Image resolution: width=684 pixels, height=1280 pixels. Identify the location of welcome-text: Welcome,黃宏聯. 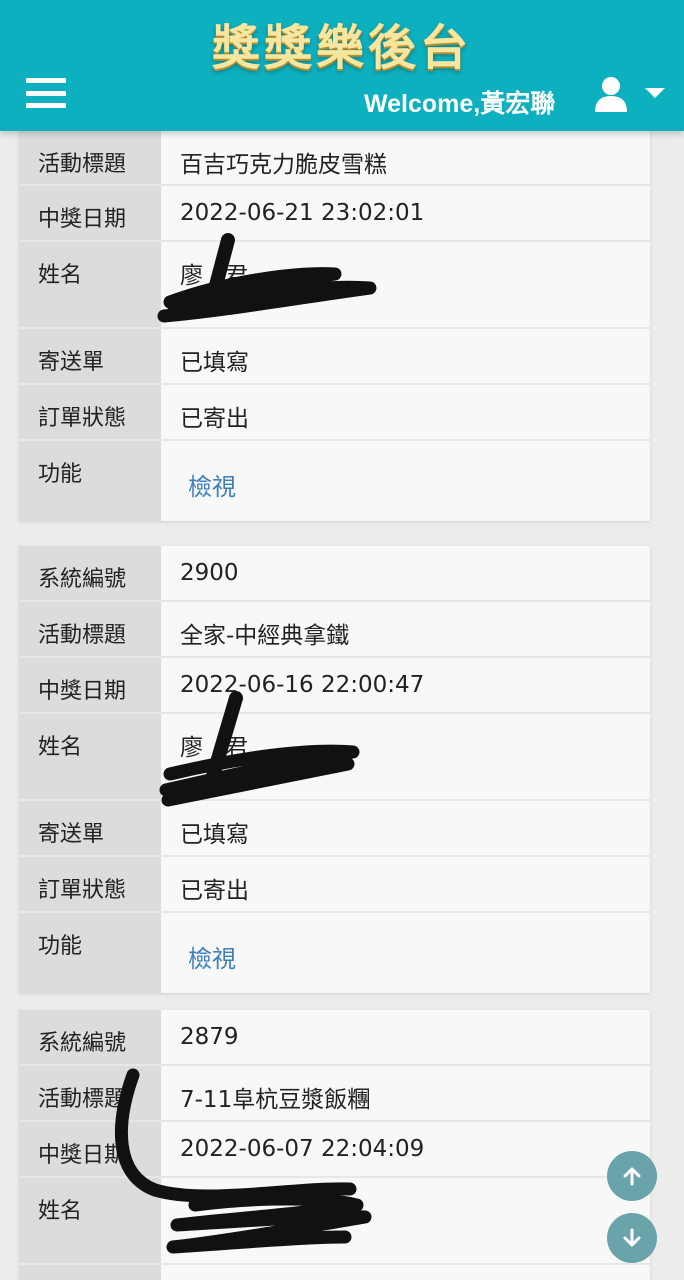
(460, 104).